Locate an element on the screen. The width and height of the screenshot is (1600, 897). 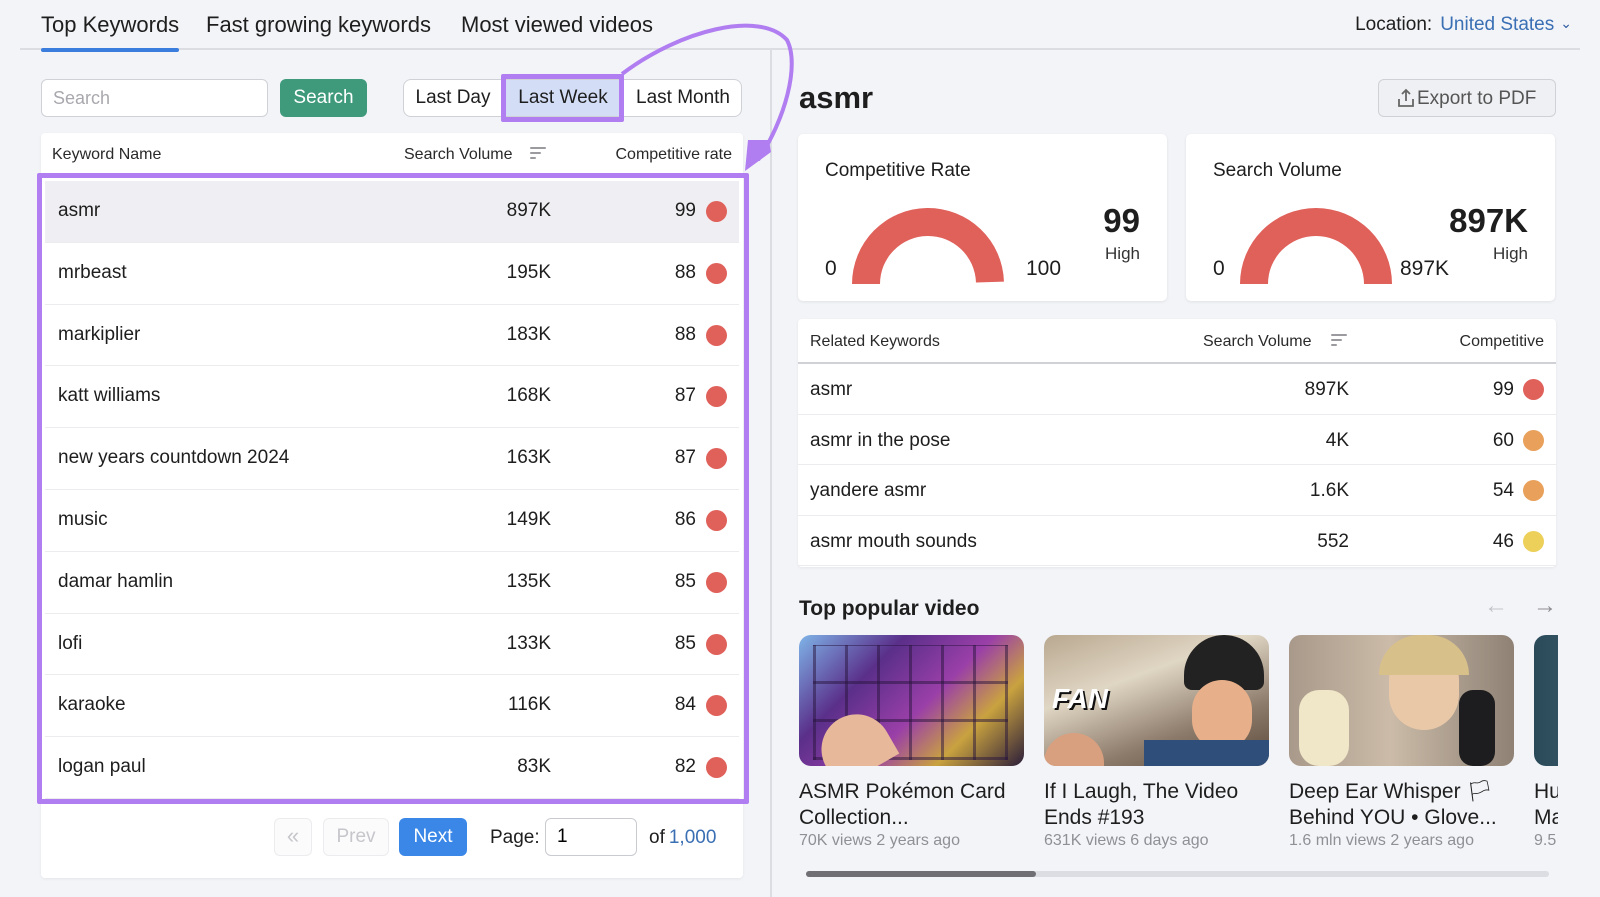
related-keyword-name: asmr mouth sounds is located at coordinates (893, 541).